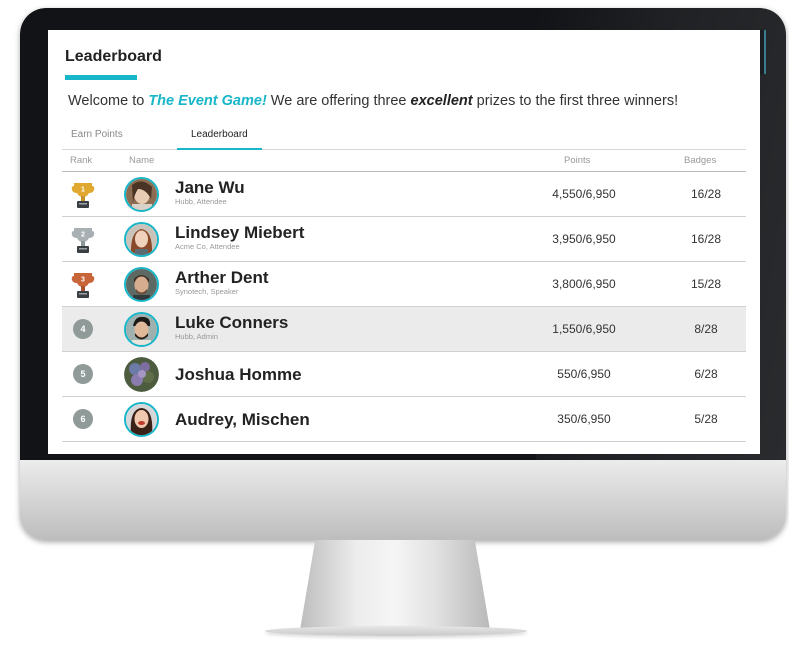  Describe the element at coordinates (219, 137) in the screenshot. I see `tab-leaderboard: Leaderboard` at that location.